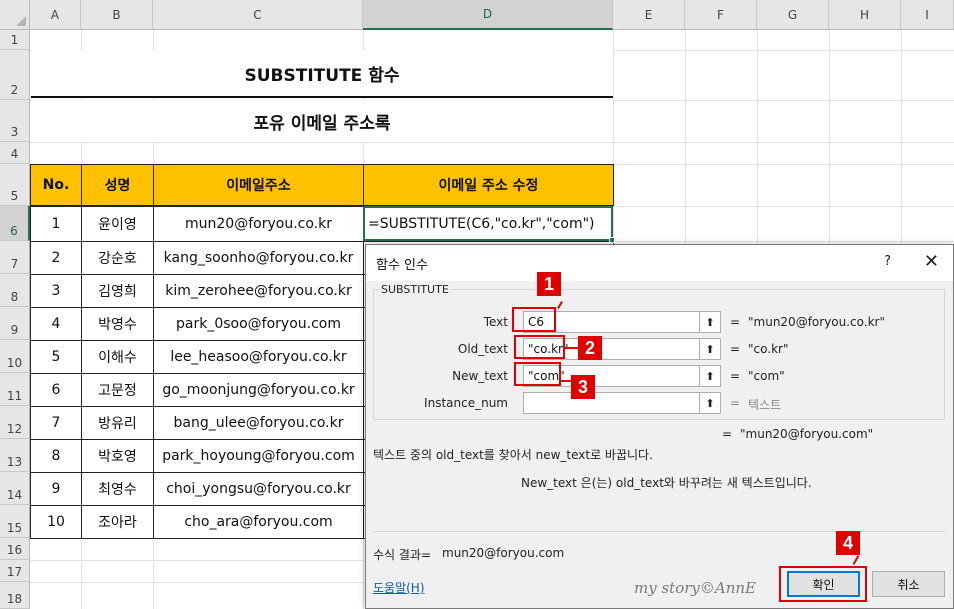 The image size is (954, 609). Describe the element at coordinates (56, 390) in the screenshot. I see `cell-no: 6` at that location.